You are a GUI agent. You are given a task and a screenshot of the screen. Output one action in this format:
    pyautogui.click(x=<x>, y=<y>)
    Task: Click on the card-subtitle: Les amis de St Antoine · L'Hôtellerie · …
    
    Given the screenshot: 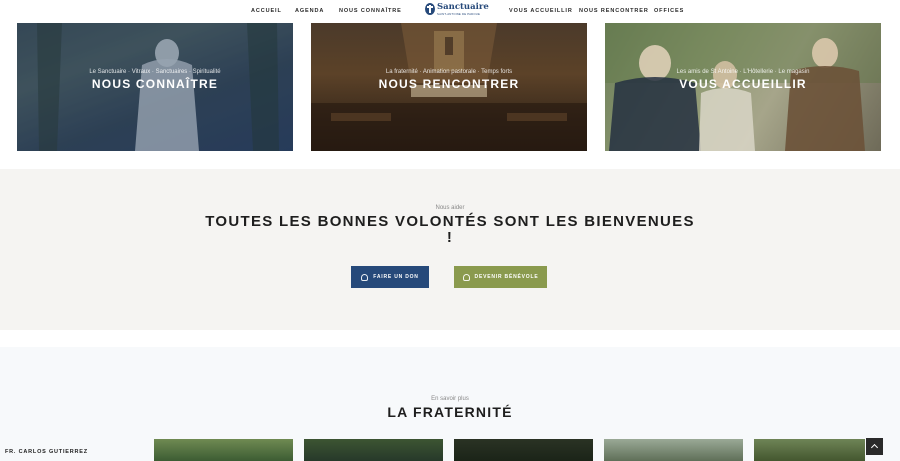 What is the action you would take?
    pyautogui.click(x=743, y=72)
    